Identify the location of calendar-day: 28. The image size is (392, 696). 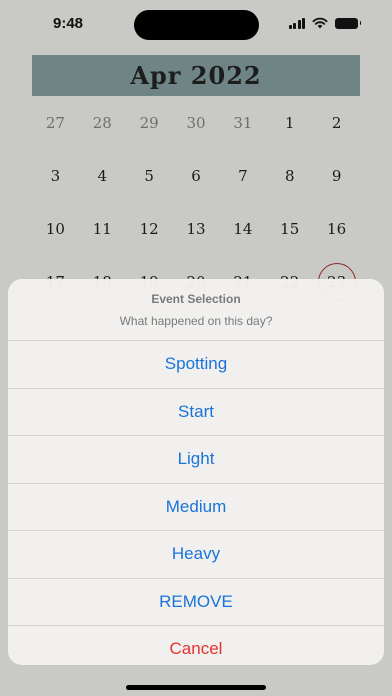
(102, 122).